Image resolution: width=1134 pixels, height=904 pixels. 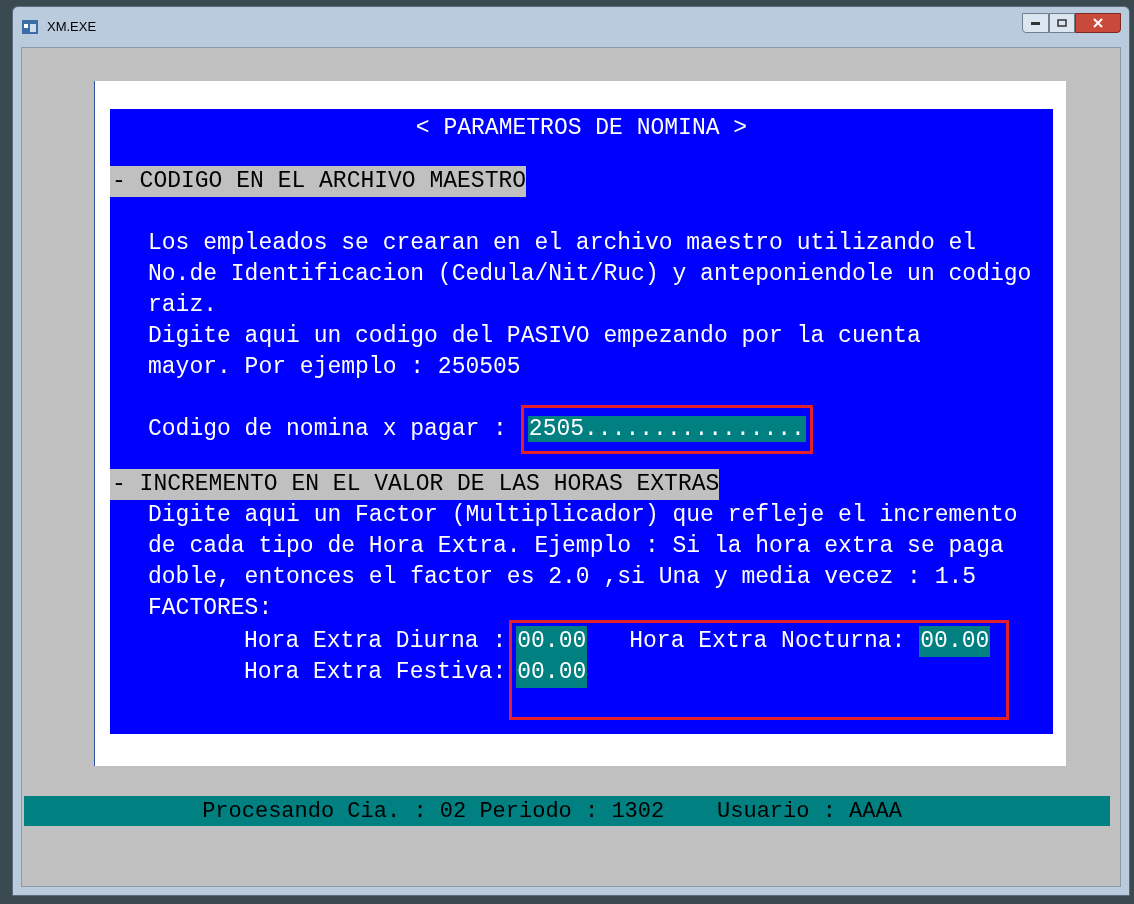 What do you see at coordinates (375, 672) in the screenshot?
I see `factor-label: Hora Extra Festiva:` at bounding box center [375, 672].